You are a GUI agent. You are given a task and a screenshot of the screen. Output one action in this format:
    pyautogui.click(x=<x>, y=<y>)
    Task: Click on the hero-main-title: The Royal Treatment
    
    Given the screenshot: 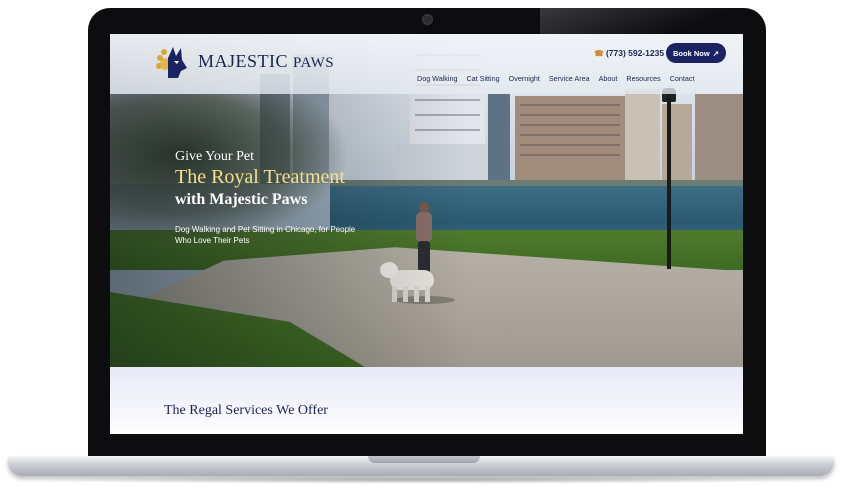 What is the action you would take?
    pyautogui.click(x=260, y=177)
    